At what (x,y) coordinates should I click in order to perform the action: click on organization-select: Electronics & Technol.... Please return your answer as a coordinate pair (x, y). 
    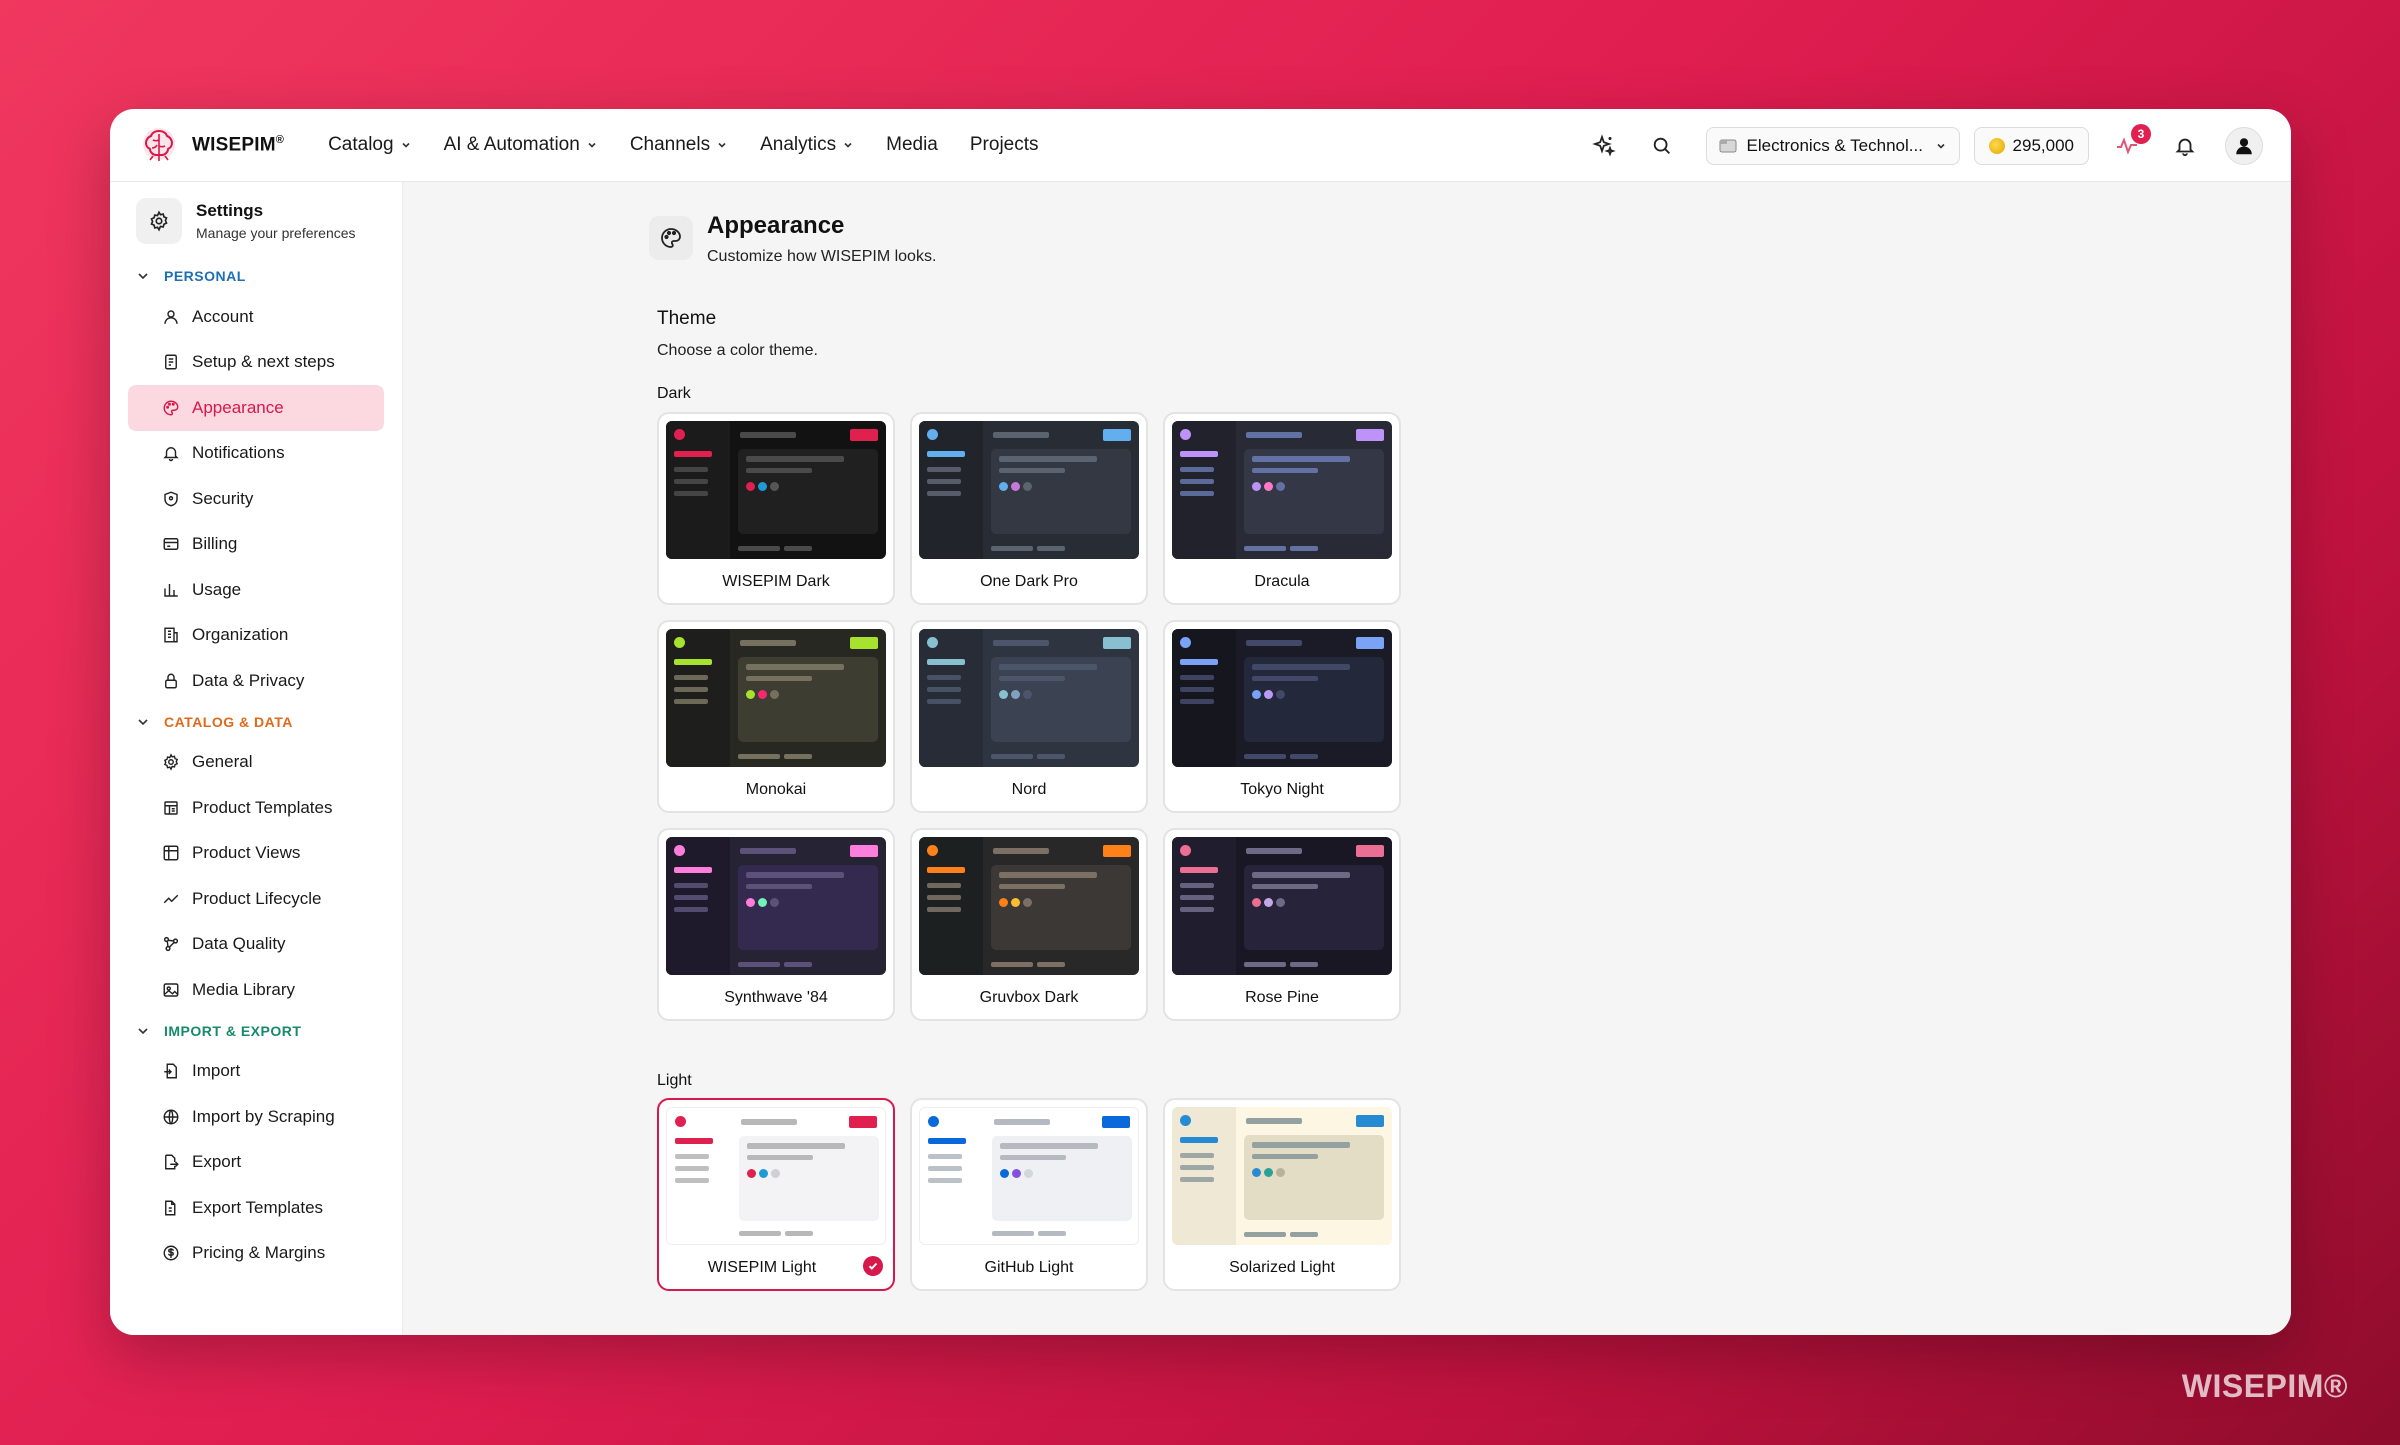
    Looking at the image, I should click on (1832, 145).